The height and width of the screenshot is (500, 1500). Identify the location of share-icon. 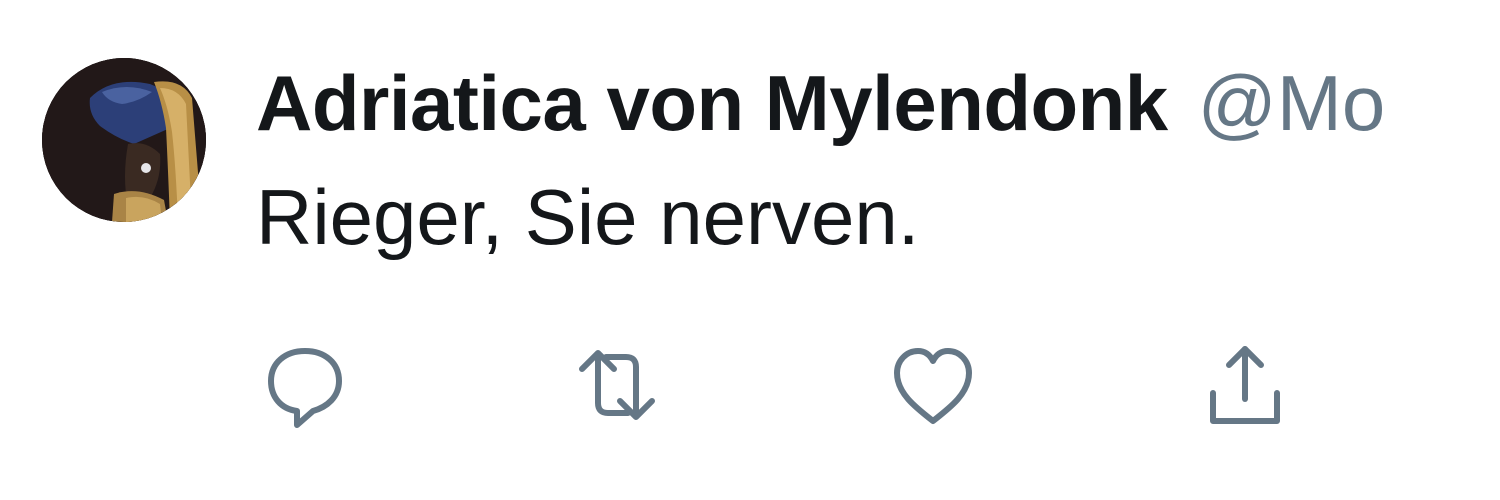
(1245, 385).